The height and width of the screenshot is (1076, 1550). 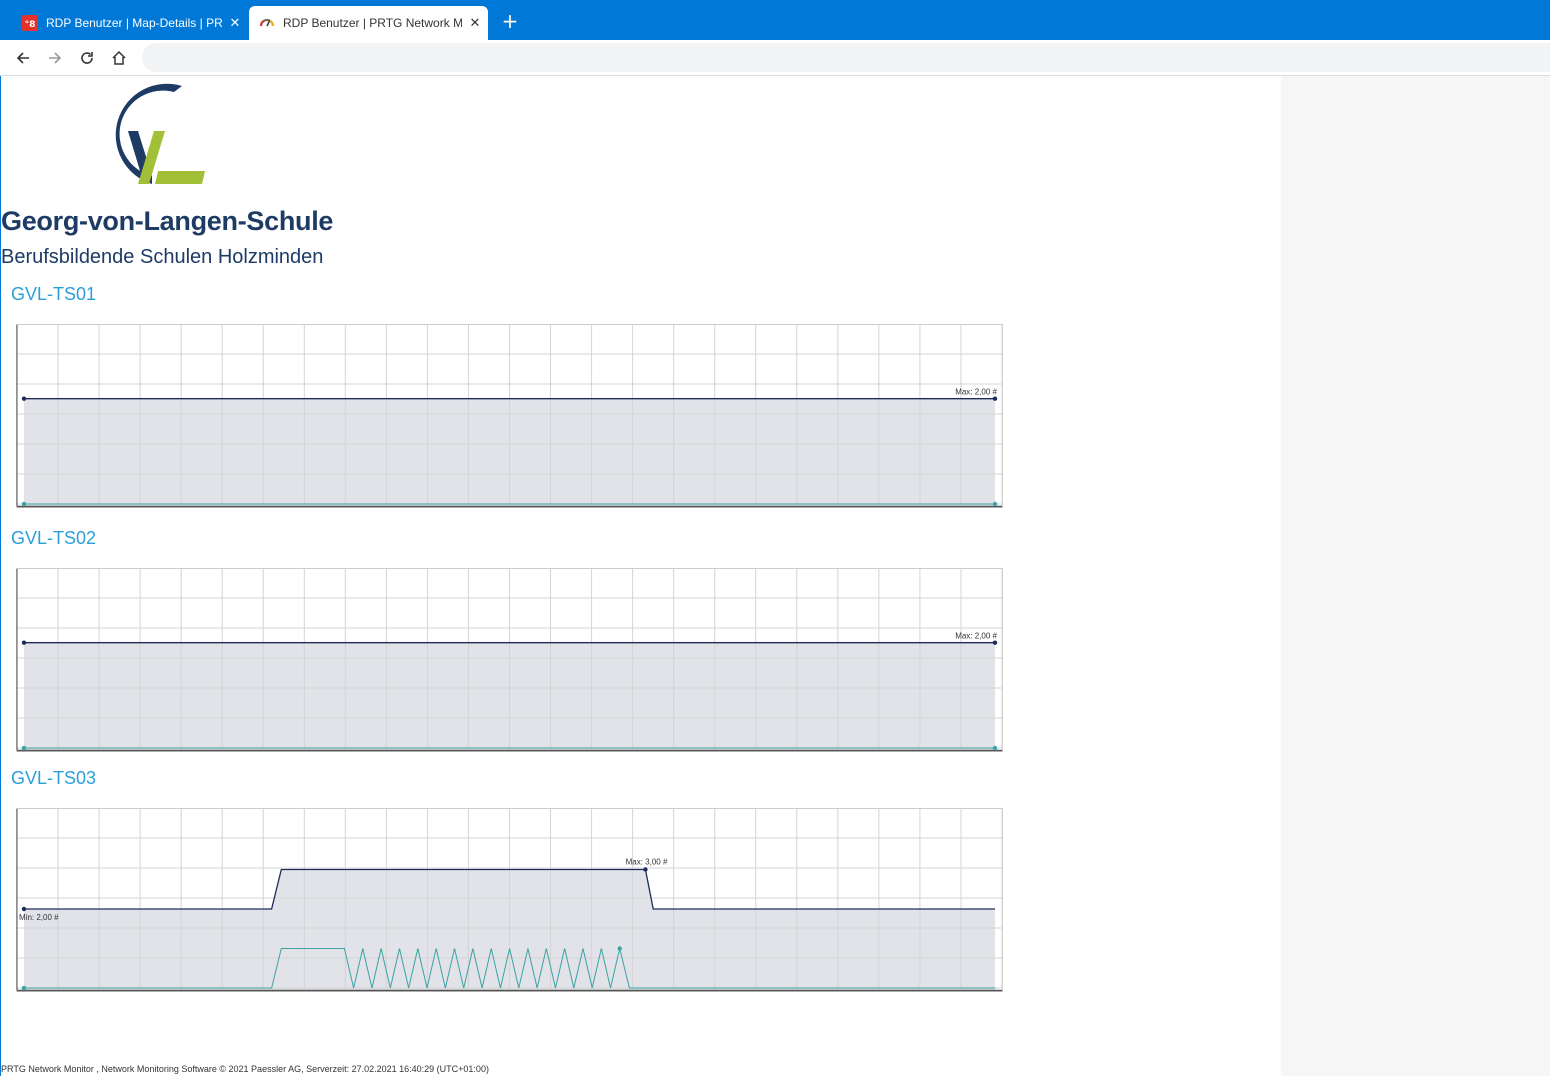 What do you see at coordinates (119, 58) in the screenshot?
I see `home-icon` at bounding box center [119, 58].